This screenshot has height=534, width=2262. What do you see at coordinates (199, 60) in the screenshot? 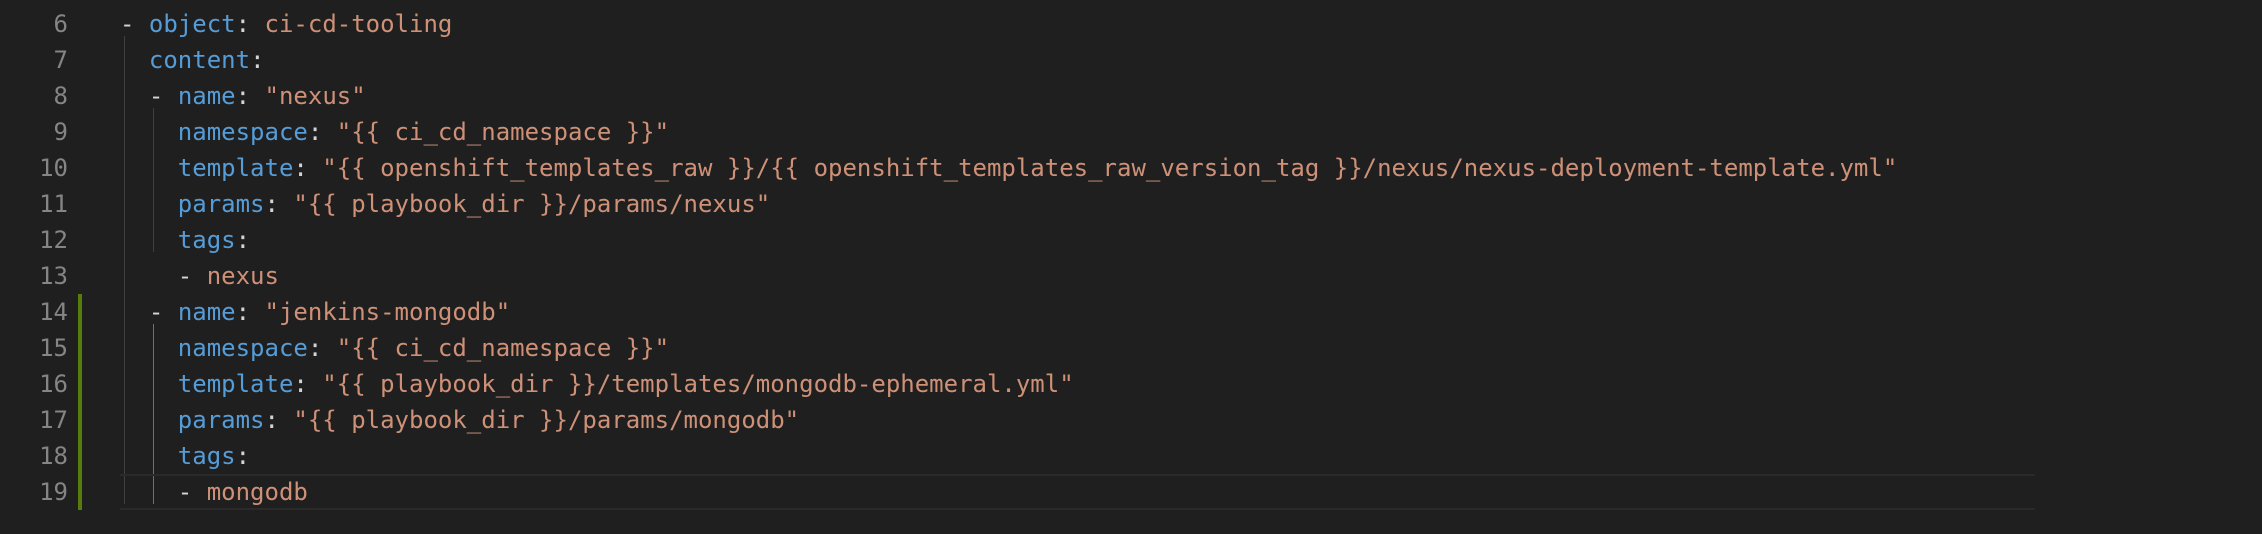
I see `yaml-key: content` at bounding box center [199, 60].